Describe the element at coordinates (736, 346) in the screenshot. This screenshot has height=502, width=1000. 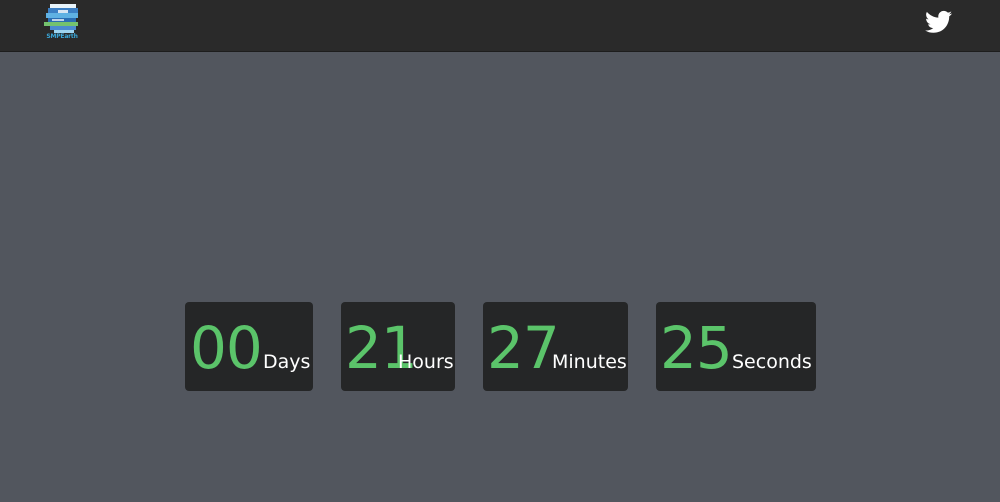
I see `seconds-box: 25 Seconds` at that location.